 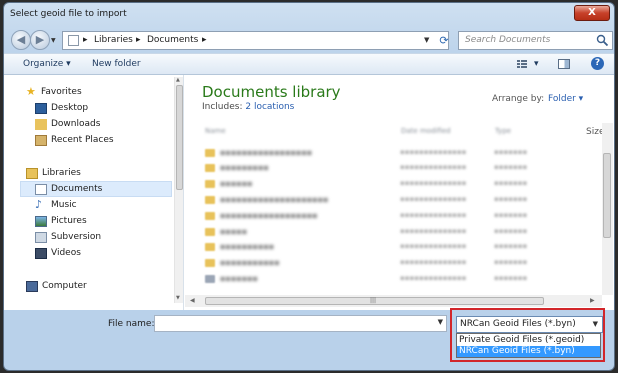 What do you see at coordinates (88, 93) in the screenshot?
I see `sidebar-header-favorites: ★ Favorites` at bounding box center [88, 93].